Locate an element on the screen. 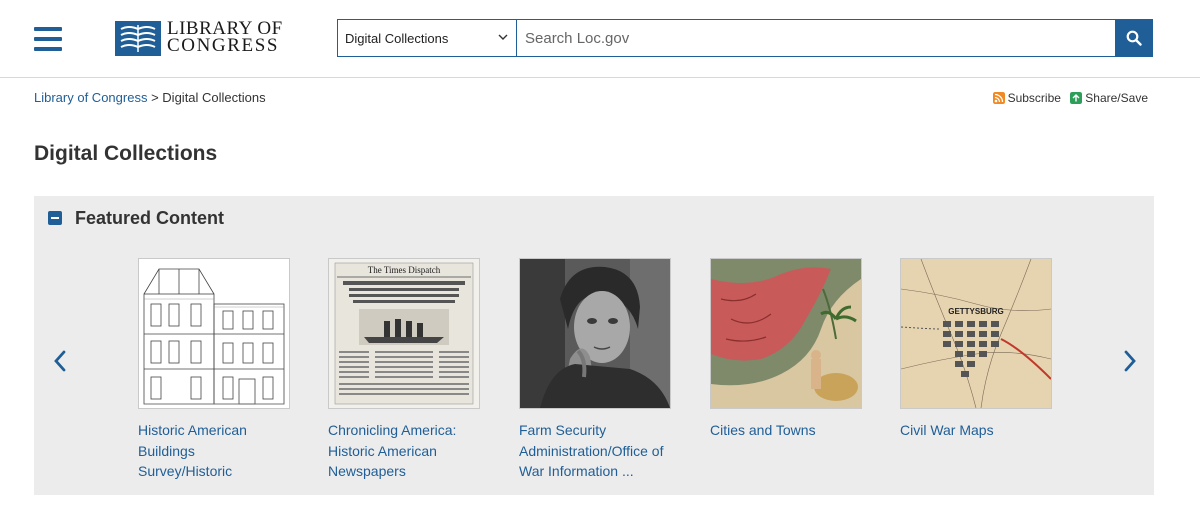 This screenshot has height=510, width=1200. search-bar: Digital Collections is located at coordinates (745, 38).